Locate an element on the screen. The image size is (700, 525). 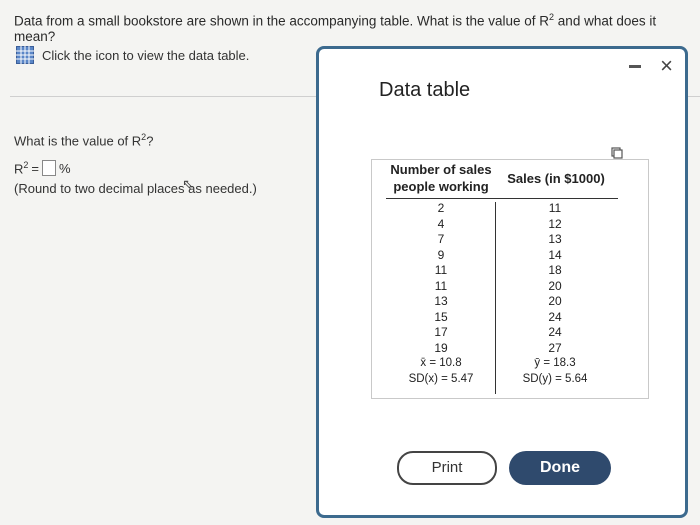
people-cell: 15 is located at coordinates (441, 316).